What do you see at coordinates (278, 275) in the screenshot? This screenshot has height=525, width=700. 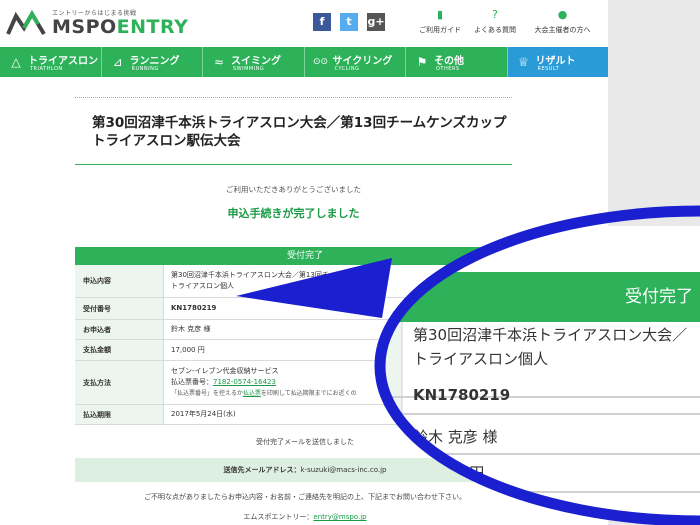 I see `entry-event-name: 第30回沼津千本浜トライアスロン大会／第13回チームケンズカップ` at bounding box center [278, 275].